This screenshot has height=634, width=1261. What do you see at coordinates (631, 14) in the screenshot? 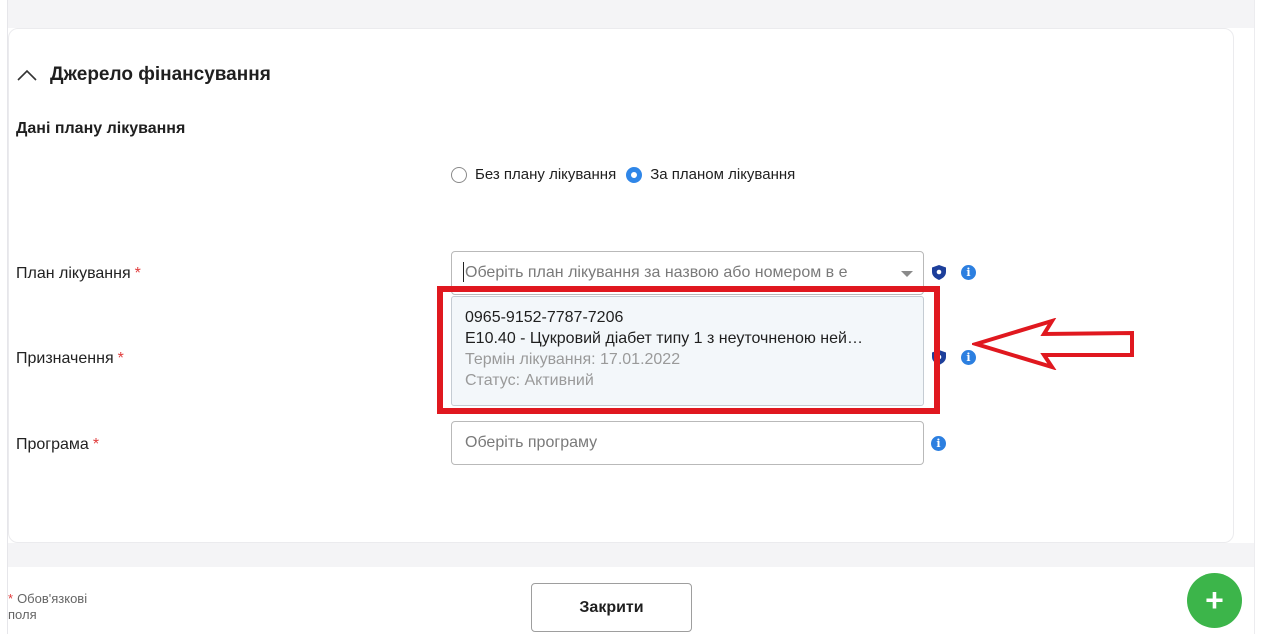
I see `page-background-top` at bounding box center [631, 14].